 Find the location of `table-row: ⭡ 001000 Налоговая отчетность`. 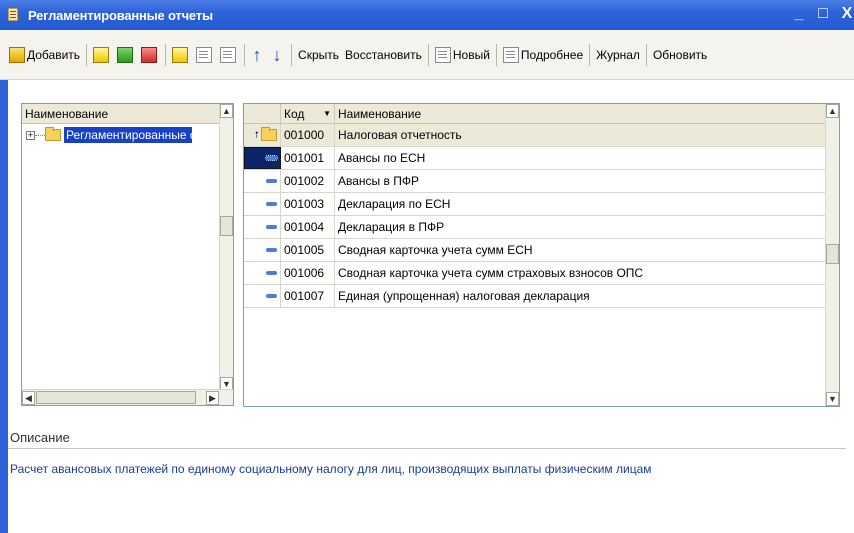

table-row: ⭡ 001000 Налоговая отчетность is located at coordinates (541, 135).